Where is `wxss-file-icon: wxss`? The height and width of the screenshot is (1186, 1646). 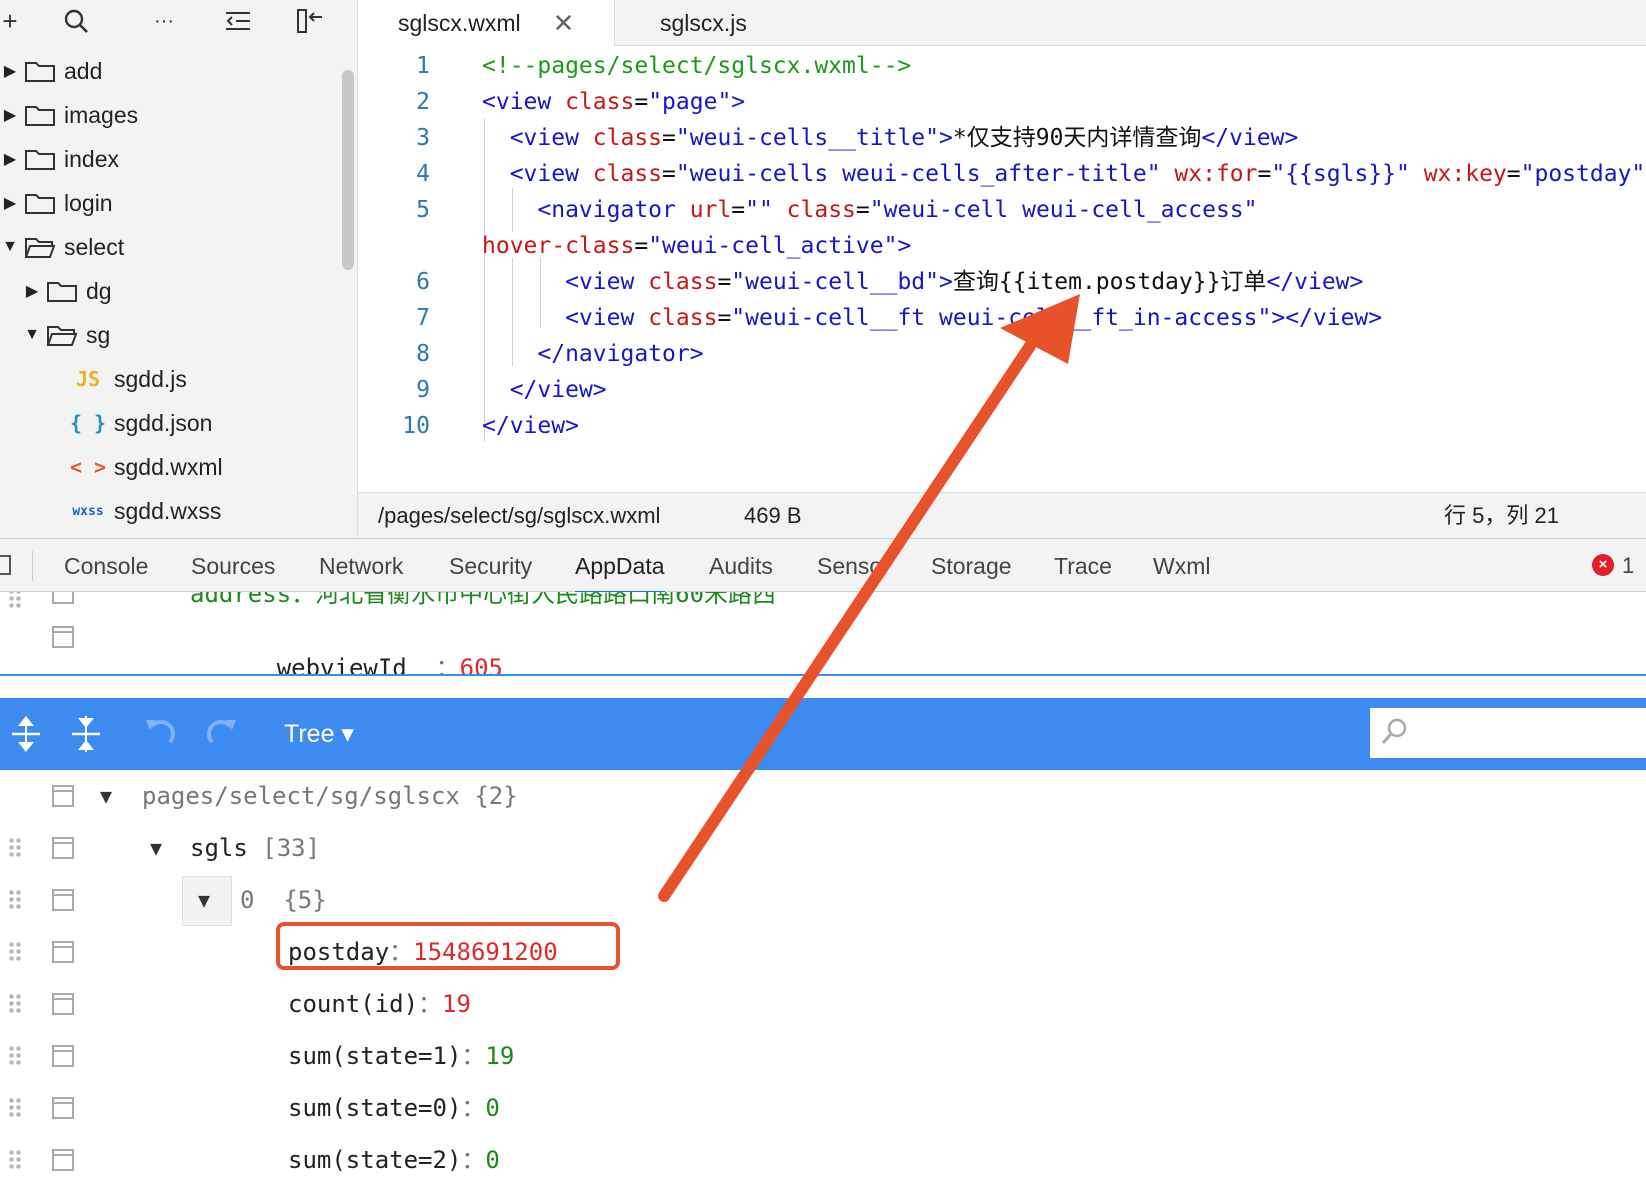
wxss-file-icon: wxss is located at coordinates (88, 511).